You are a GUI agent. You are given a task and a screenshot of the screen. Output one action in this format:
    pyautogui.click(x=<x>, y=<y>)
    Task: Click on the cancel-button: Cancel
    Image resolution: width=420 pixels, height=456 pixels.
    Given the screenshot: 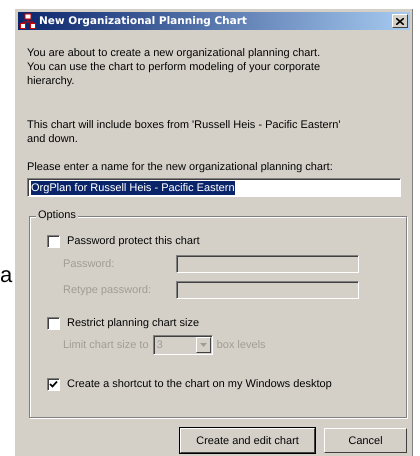 What is the action you would take?
    pyautogui.click(x=365, y=440)
    